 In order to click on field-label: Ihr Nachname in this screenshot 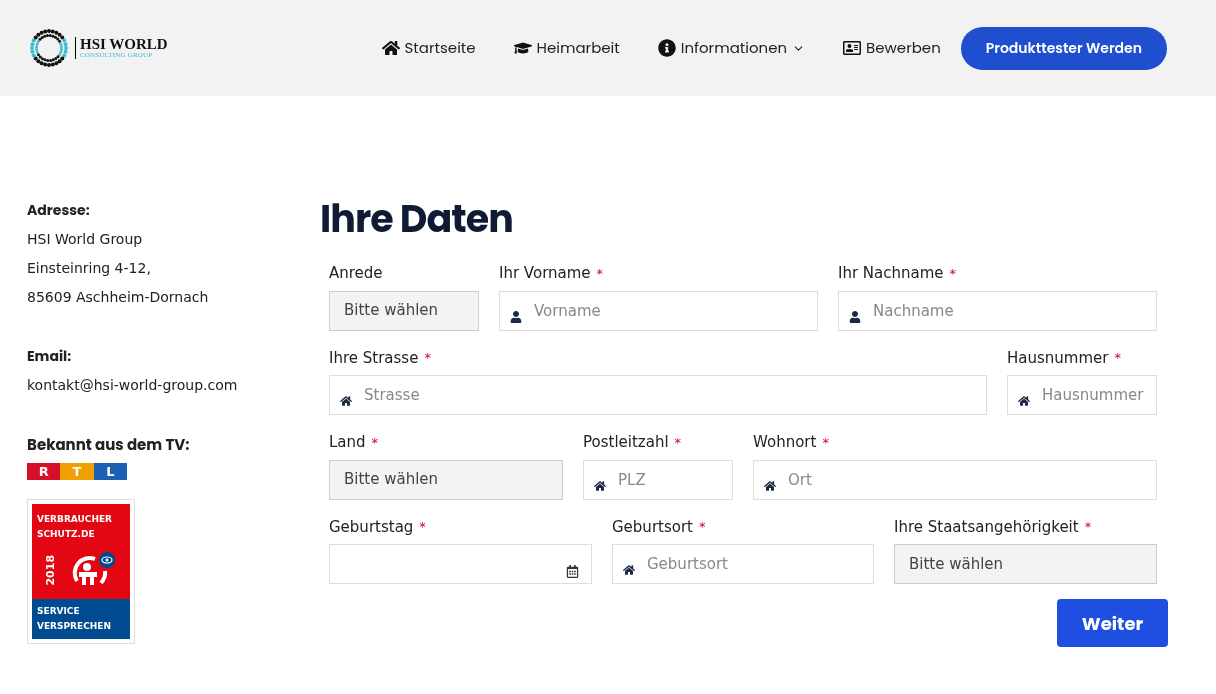, I will do `click(891, 273)`.